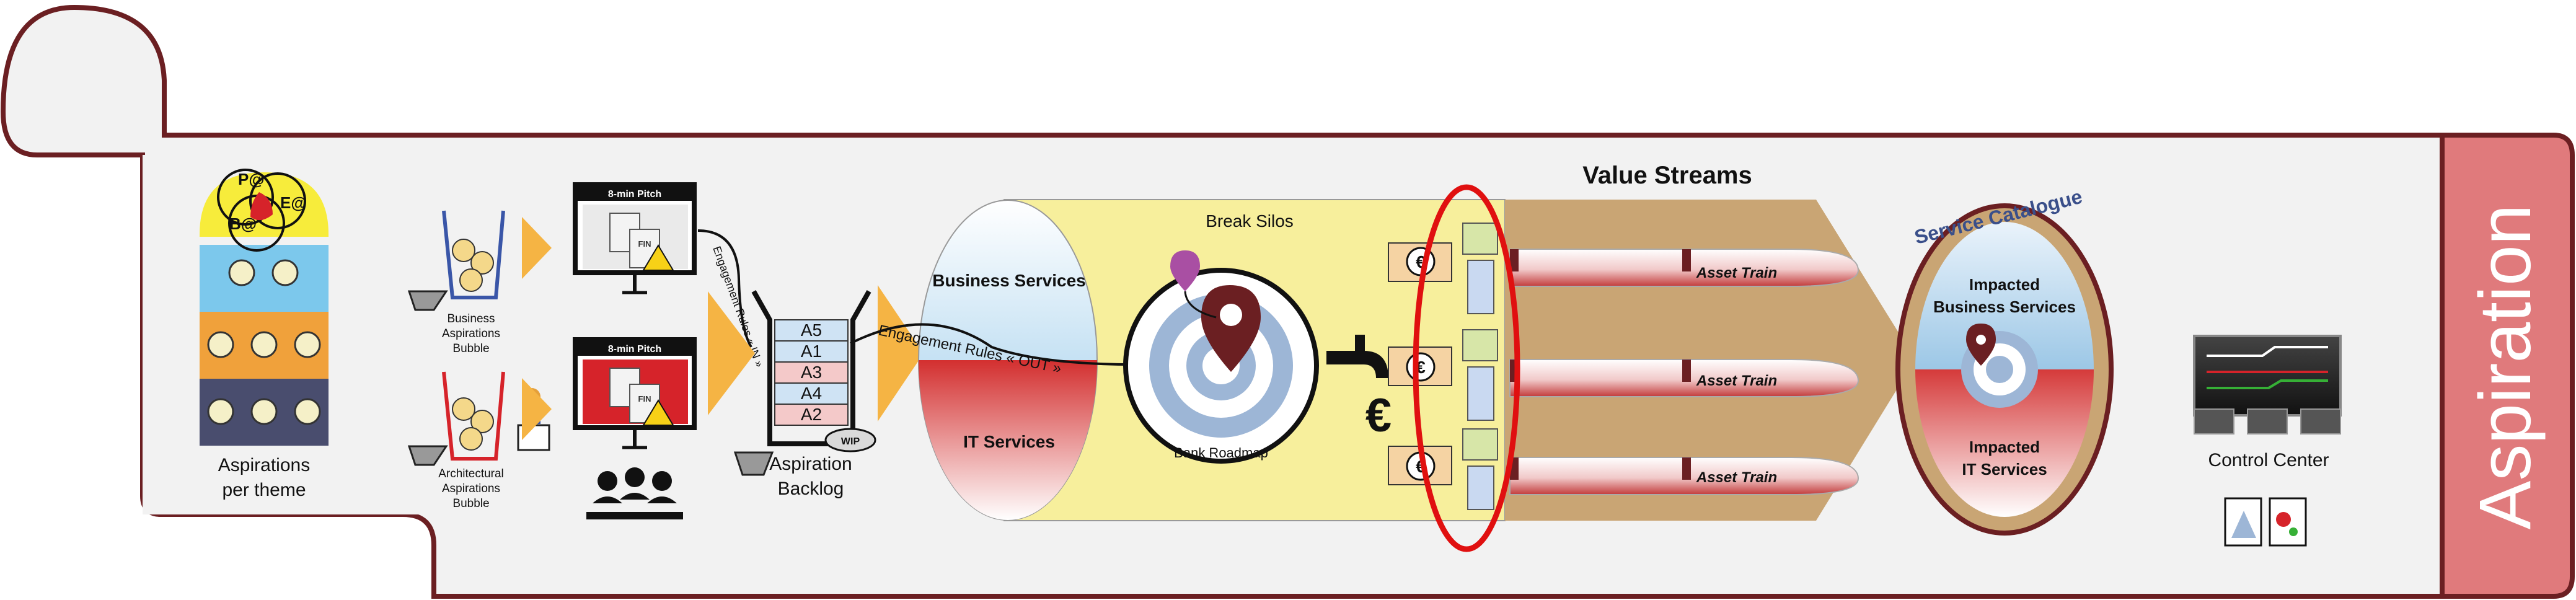 This screenshot has width=2576, height=600. I want to click on asset-train-label-2: Asset Train, so click(1736, 381).